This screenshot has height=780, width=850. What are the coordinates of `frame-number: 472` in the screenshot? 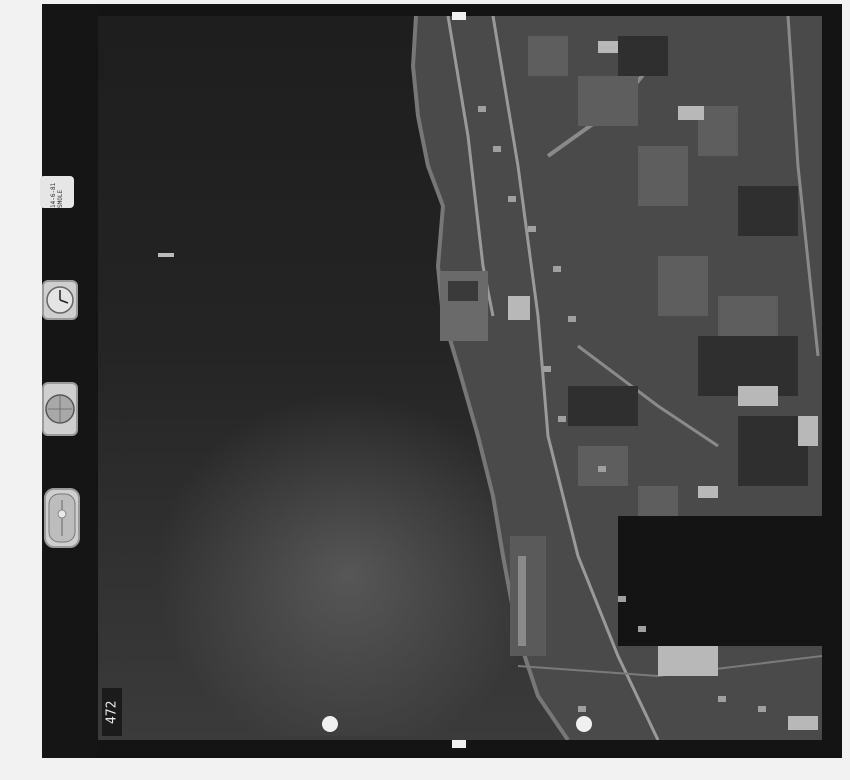 It's located at (112, 712).